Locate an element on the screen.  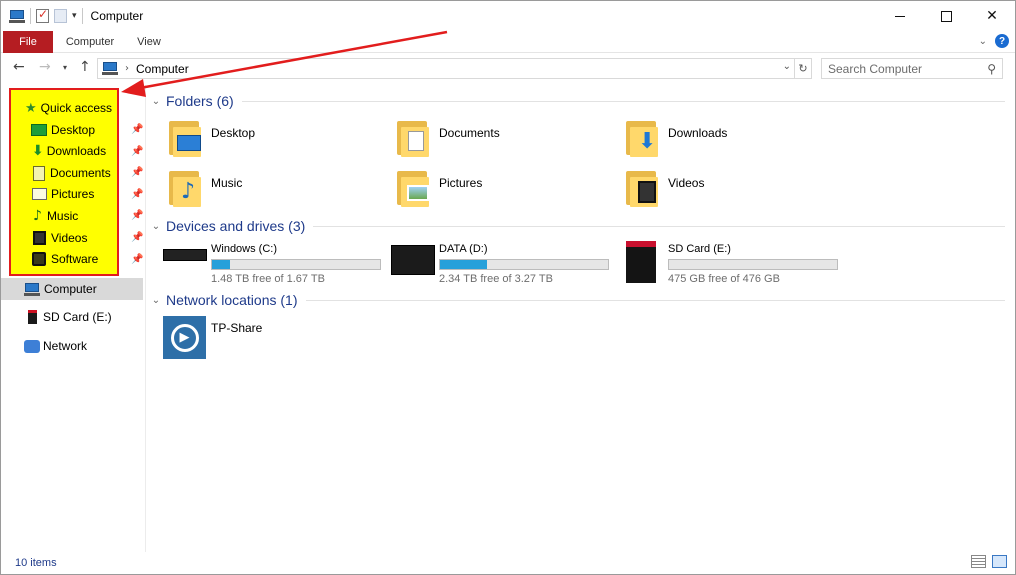
forward-arrow-icon: → is located at coordinates (45, 67).